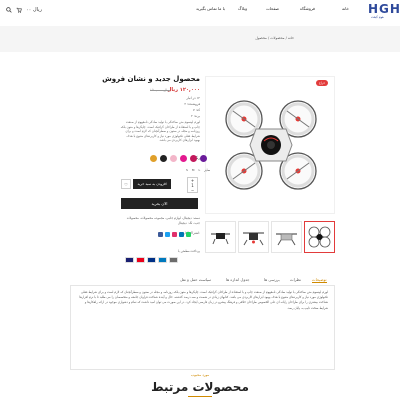 The image size is (400, 400). I want to click on facebook-icon, so click(160, 234).